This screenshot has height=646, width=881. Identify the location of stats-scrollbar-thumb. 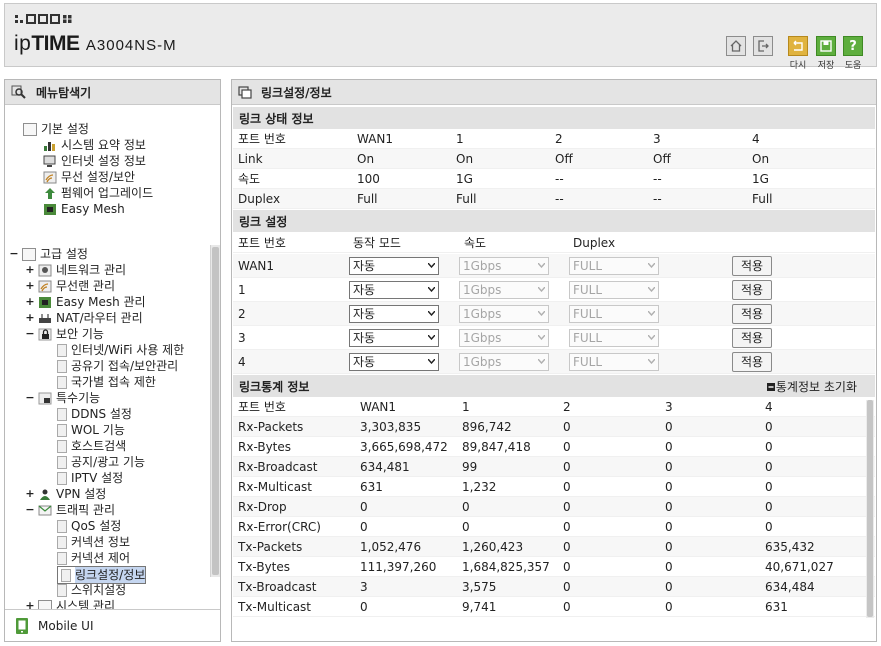
(870, 508).